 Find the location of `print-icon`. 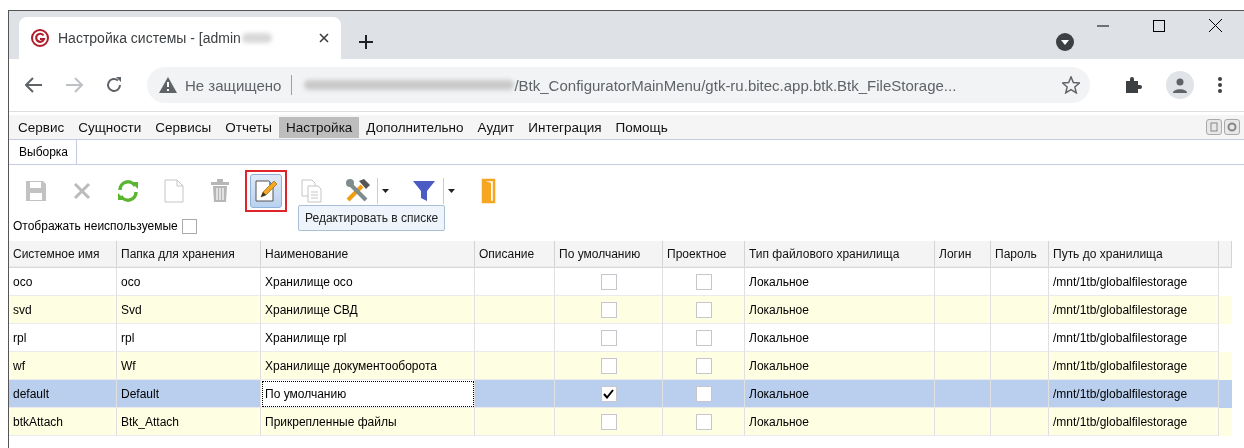

print-icon is located at coordinates (1214, 127).